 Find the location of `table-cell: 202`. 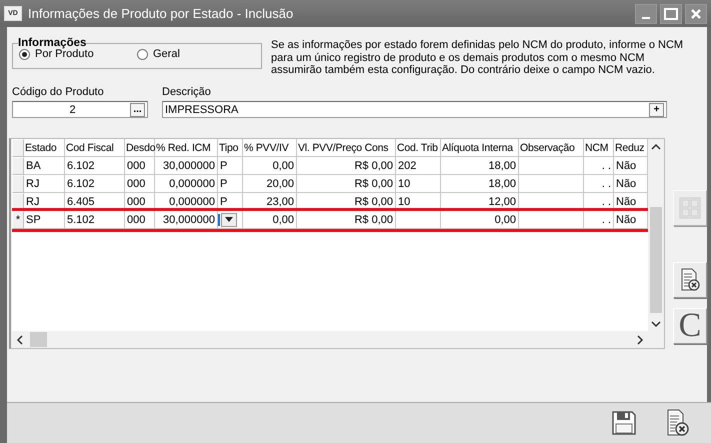

table-cell: 202 is located at coordinates (418, 166).